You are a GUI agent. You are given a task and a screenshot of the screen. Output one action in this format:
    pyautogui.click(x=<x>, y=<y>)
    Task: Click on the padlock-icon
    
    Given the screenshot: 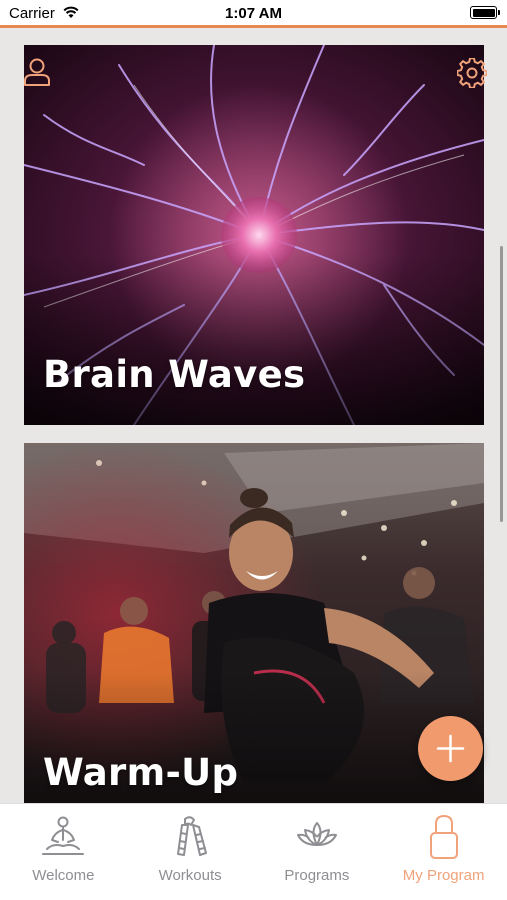 What is the action you would take?
    pyautogui.click(x=443, y=837)
    